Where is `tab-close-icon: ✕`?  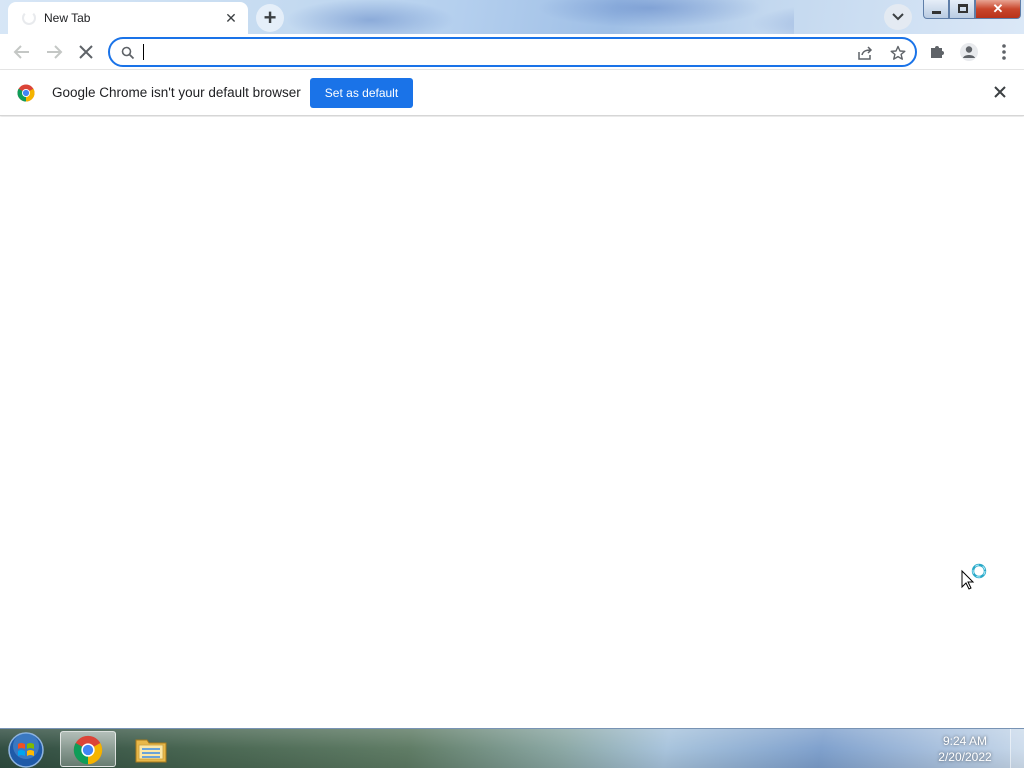
tab-close-icon: ✕ is located at coordinates (231, 18).